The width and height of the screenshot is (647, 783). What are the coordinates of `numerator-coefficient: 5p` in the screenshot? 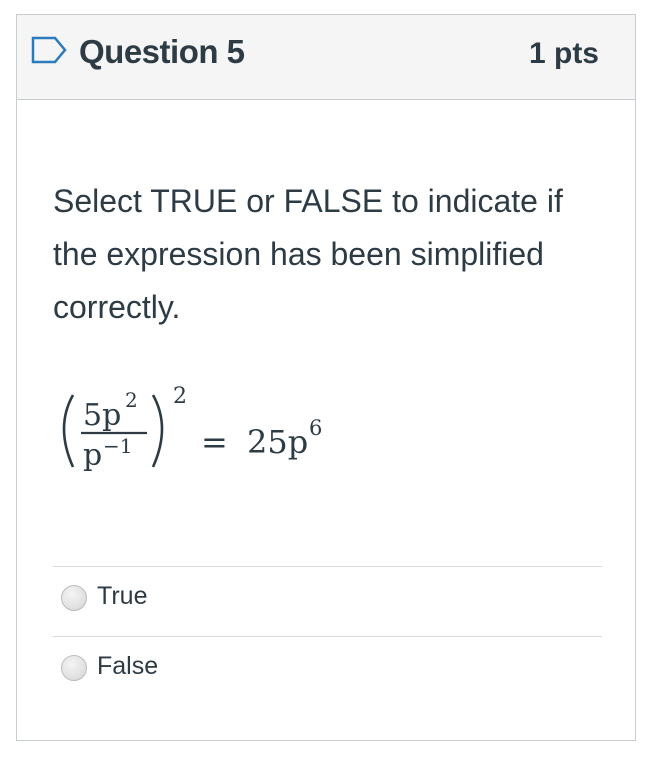 It's located at (102, 415).